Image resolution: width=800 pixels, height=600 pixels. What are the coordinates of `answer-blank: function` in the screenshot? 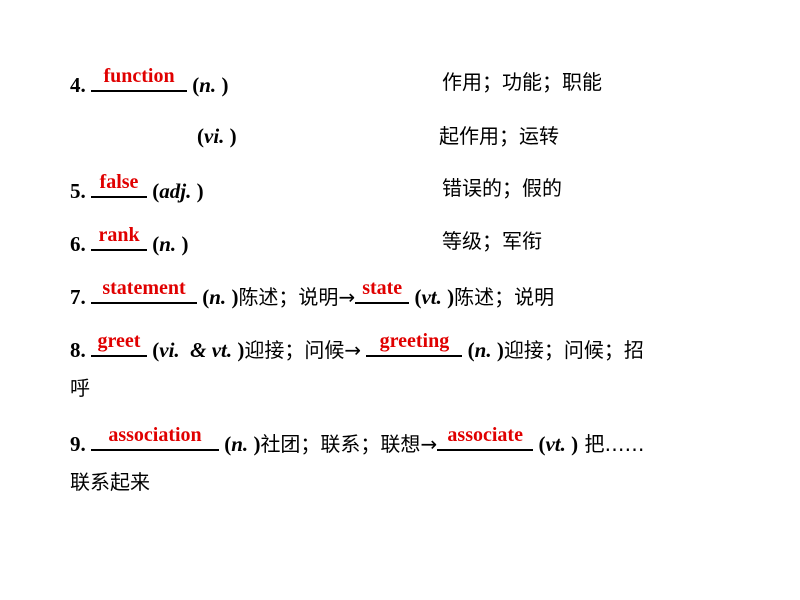 It's located at (139, 78).